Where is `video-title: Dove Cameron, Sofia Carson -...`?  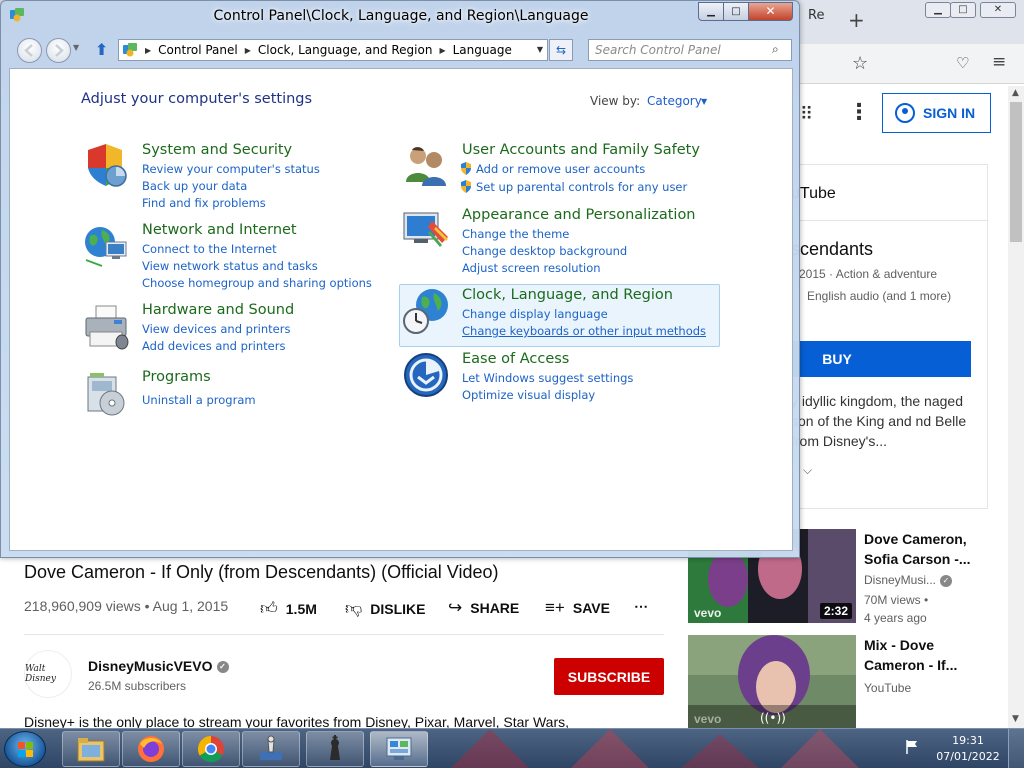 video-title: Dove Cameron, Sofia Carson -... is located at coordinates (920, 549).